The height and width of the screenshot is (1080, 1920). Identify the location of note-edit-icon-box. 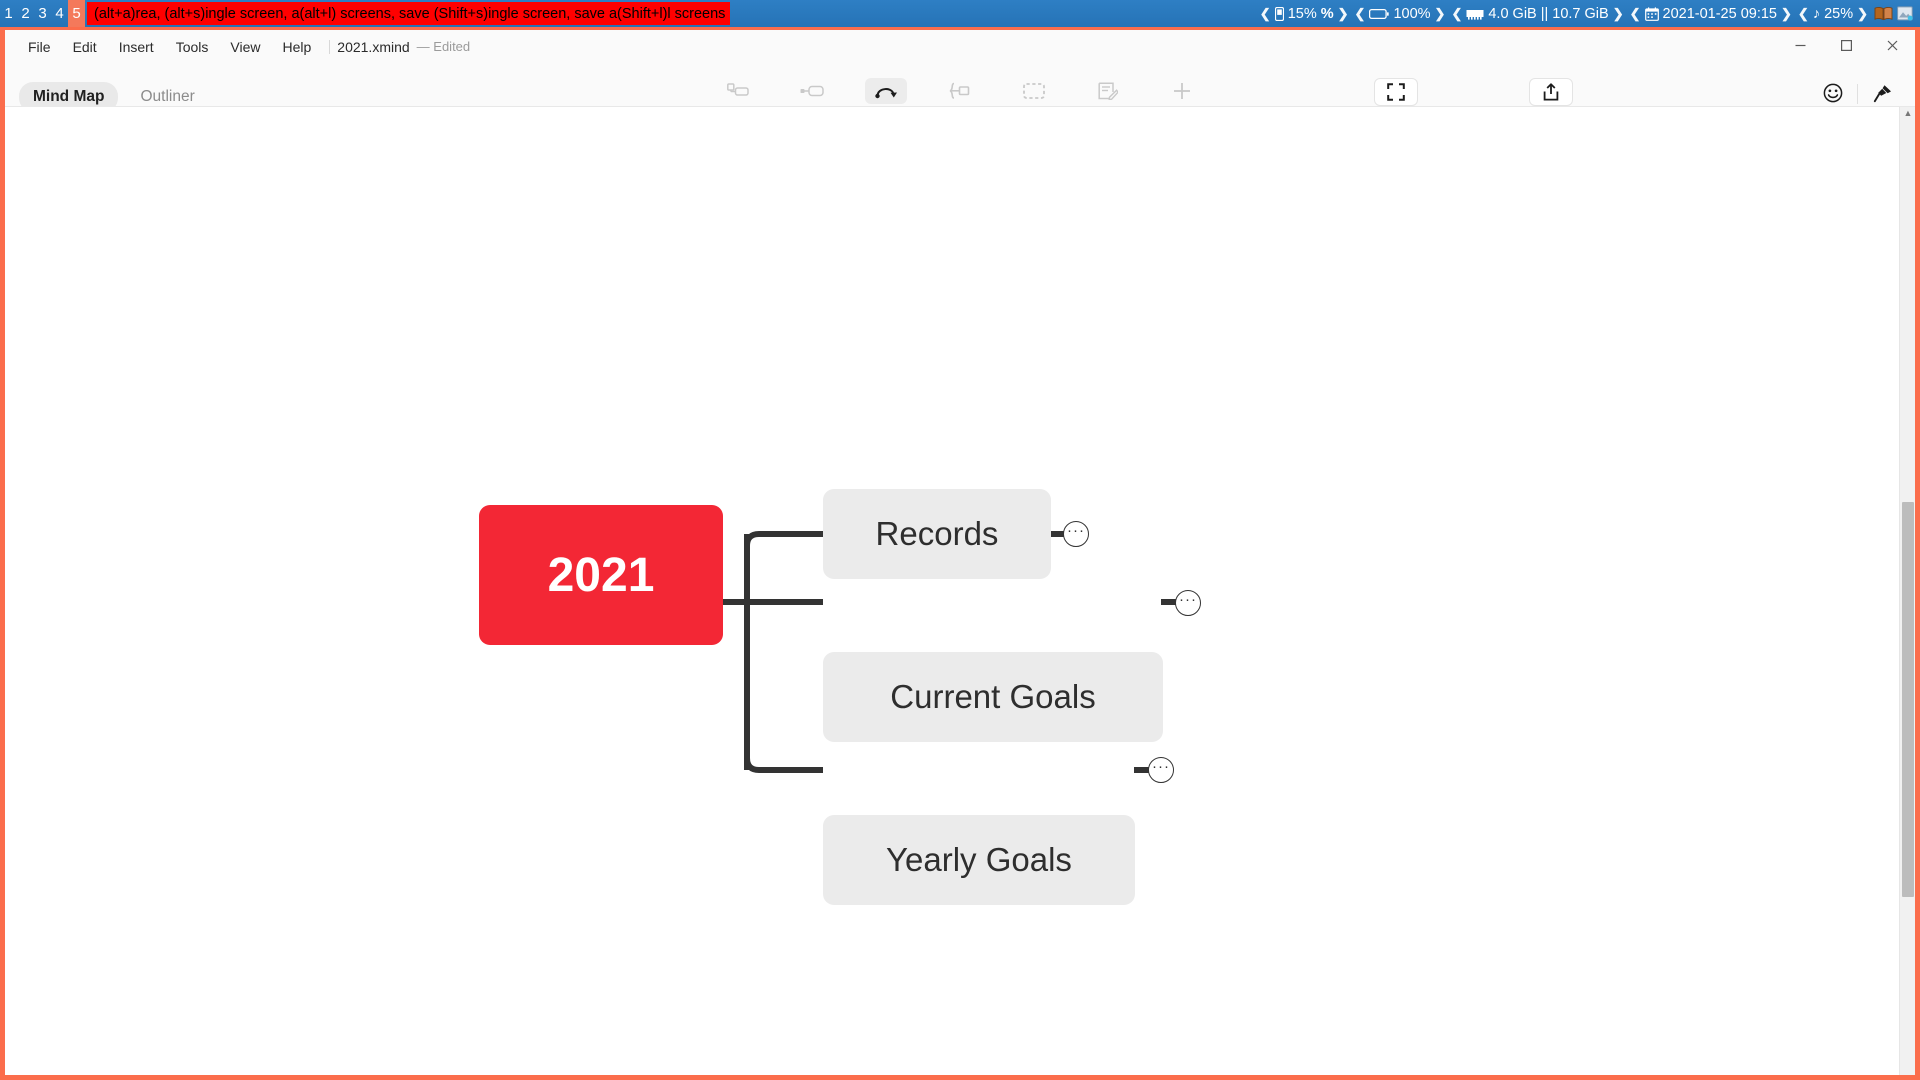
(1108, 91).